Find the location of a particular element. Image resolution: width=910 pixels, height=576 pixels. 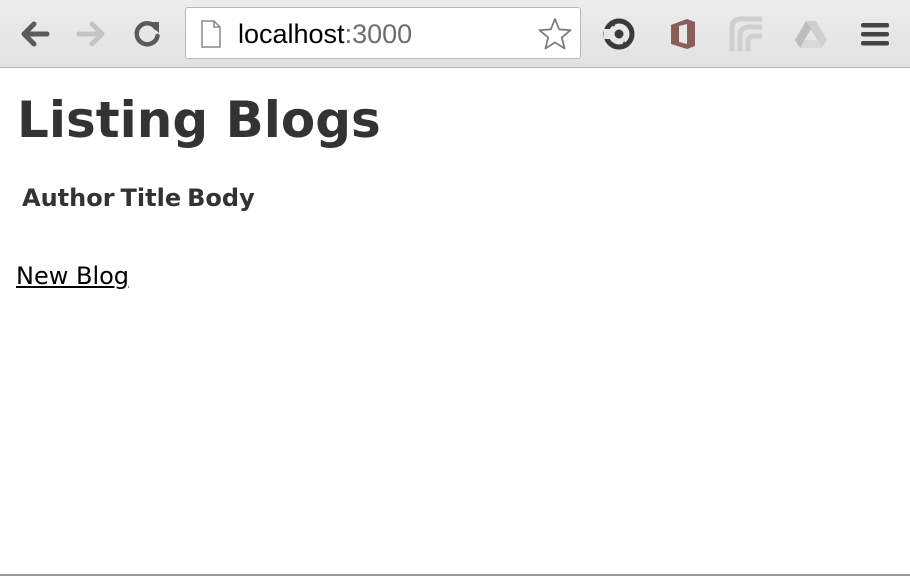

url-text: localhost:3000 is located at coordinates (325, 34).